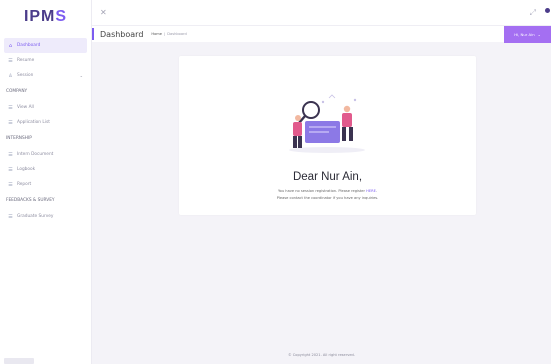  Describe the element at coordinates (103, 12) in the screenshot. I see `close-icon: ✕` at that location.